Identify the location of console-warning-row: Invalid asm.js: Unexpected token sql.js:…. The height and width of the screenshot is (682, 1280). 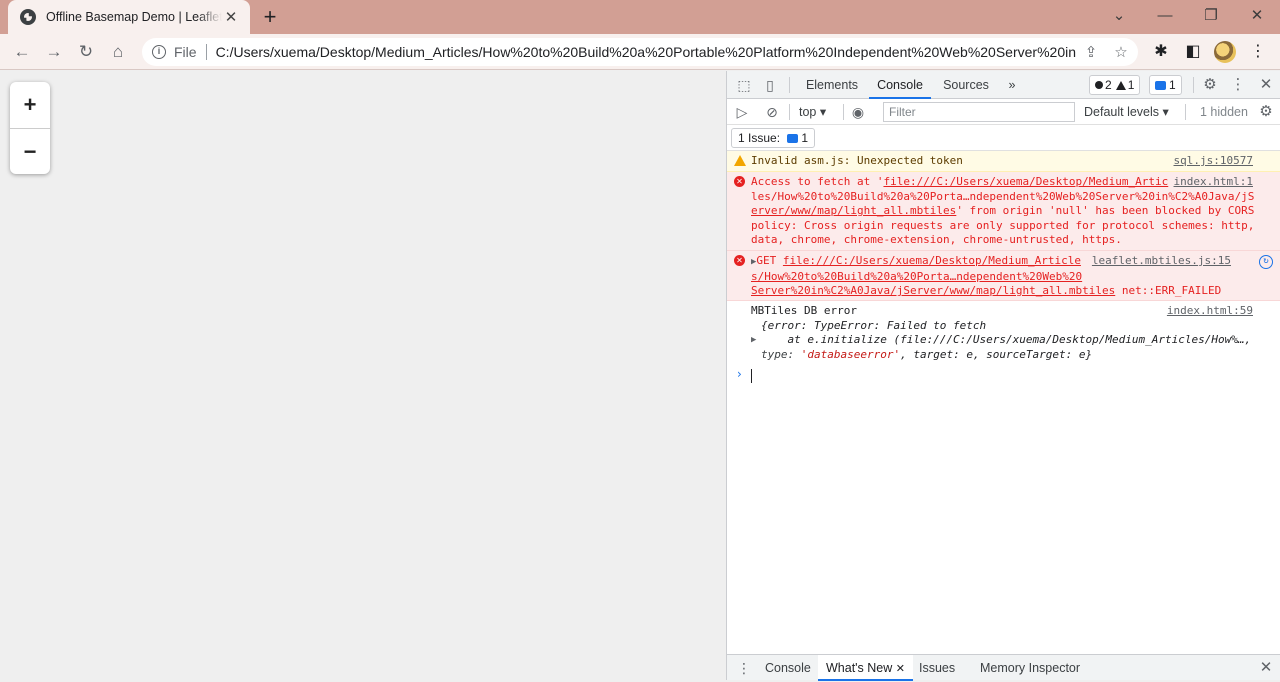
(1003, 161).